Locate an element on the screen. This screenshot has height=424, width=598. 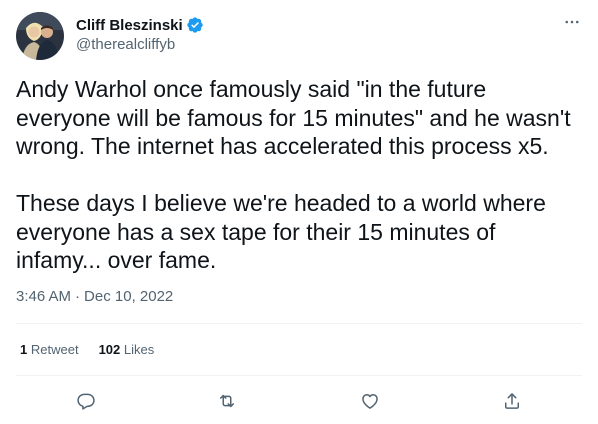
timestamp: 3:46 AM · Dec 10, 2022 is located at coordinates (94, 296).